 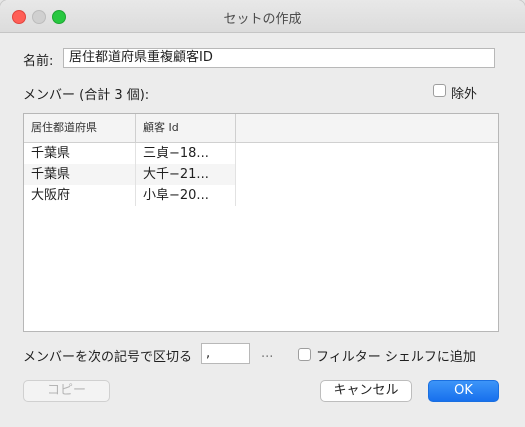 I want to click on column-header-prefecture: 居住都道府県, so click(x=80, y=128).